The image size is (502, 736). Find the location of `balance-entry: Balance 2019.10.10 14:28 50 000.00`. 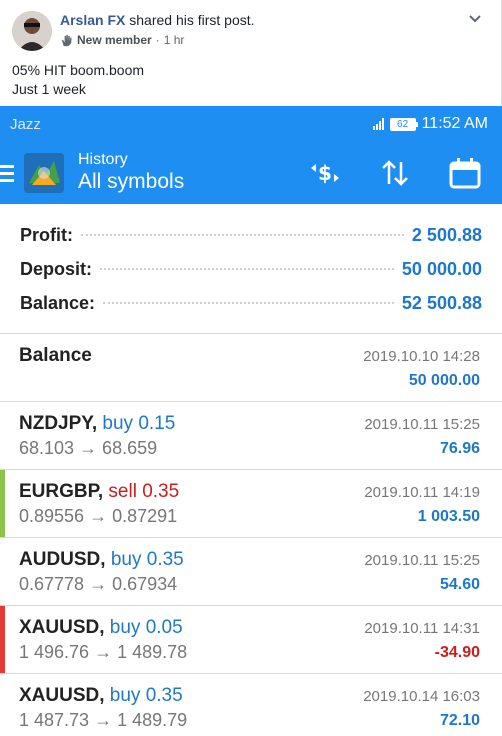

balance-entry: Balance 2019.10.10 14:28 50 000.00 is located at coordinates (251, 368).